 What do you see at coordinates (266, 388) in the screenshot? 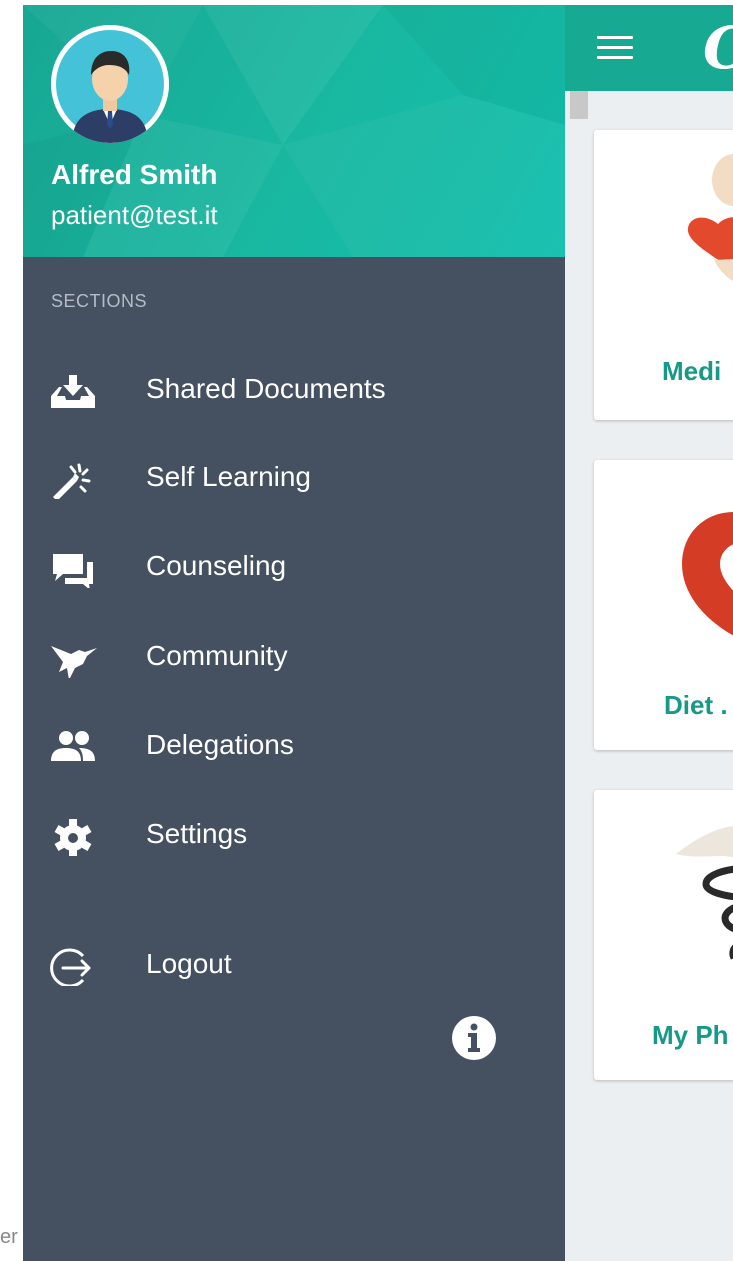
I see `nav-label: Shared Documents` at bounding box center [266, 388].